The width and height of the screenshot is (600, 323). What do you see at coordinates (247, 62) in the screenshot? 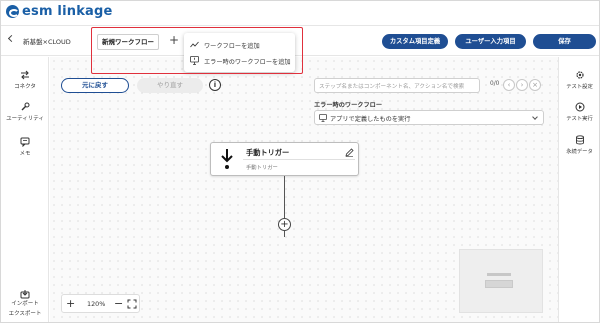
I see `menu-item-label: エラー時のワークフローを追加` at bounding box center [247, 62].